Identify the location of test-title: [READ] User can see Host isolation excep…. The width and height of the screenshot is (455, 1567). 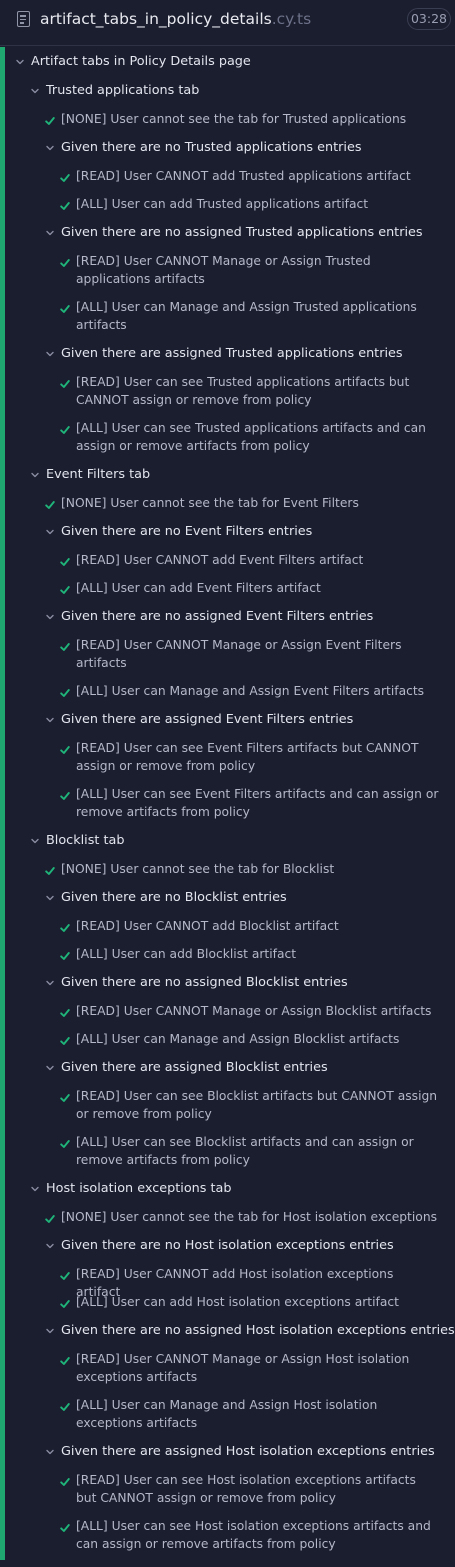
(246, 1489).